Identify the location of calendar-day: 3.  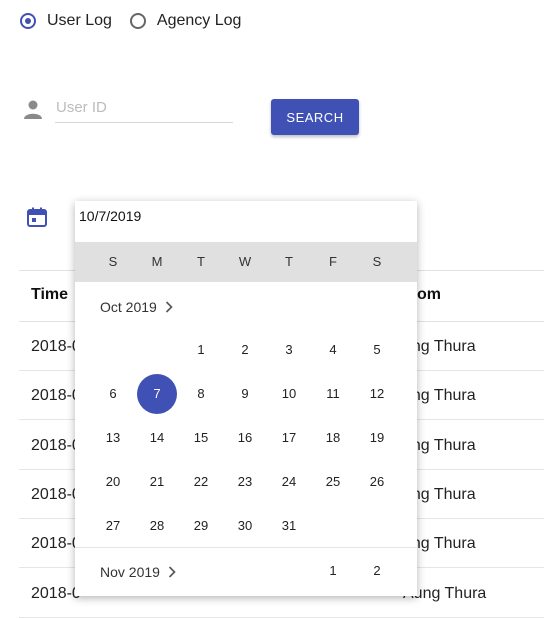
(289, 350).